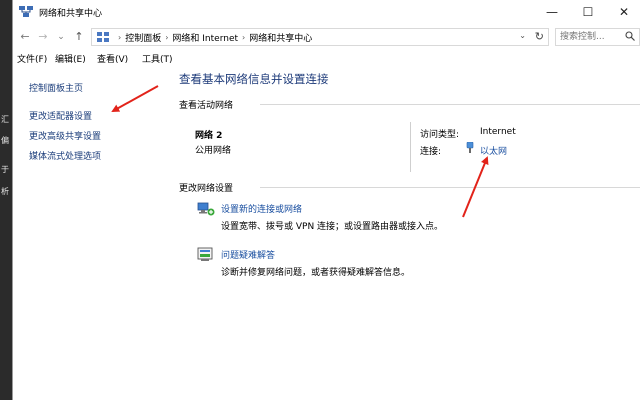 The width and height of the screenshot is (643, 400). Describe the element at coordinates (5, 119) in the screenshot. I see `background-text-fragment: 汇` at that location.